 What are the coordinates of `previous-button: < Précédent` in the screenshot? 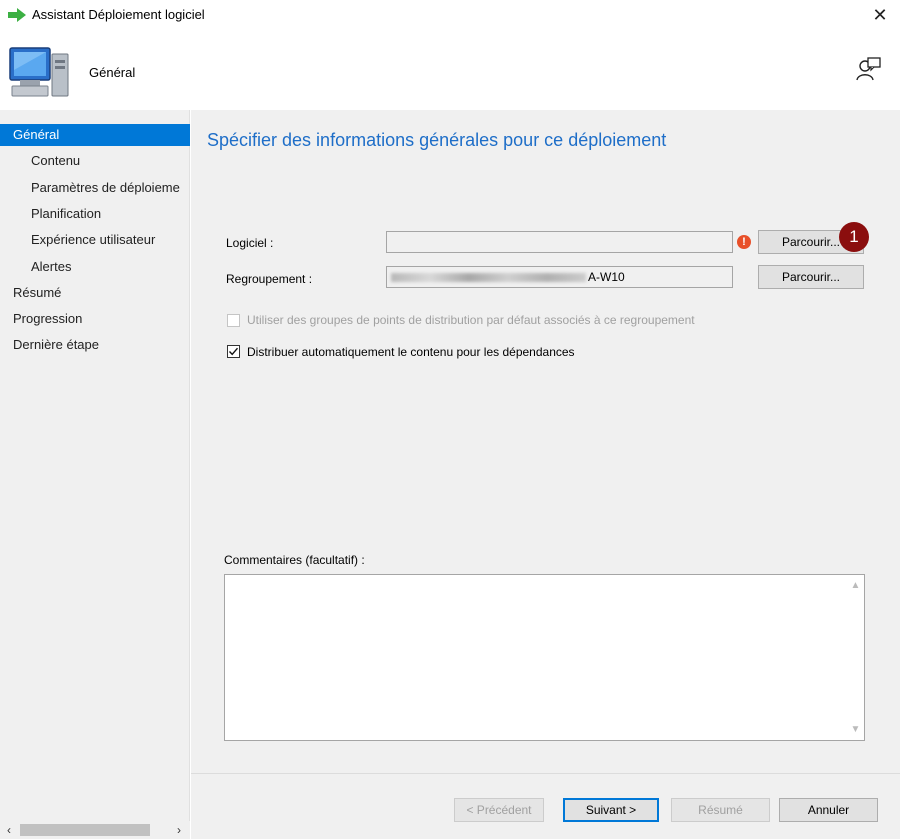 It's located at (499, 810).